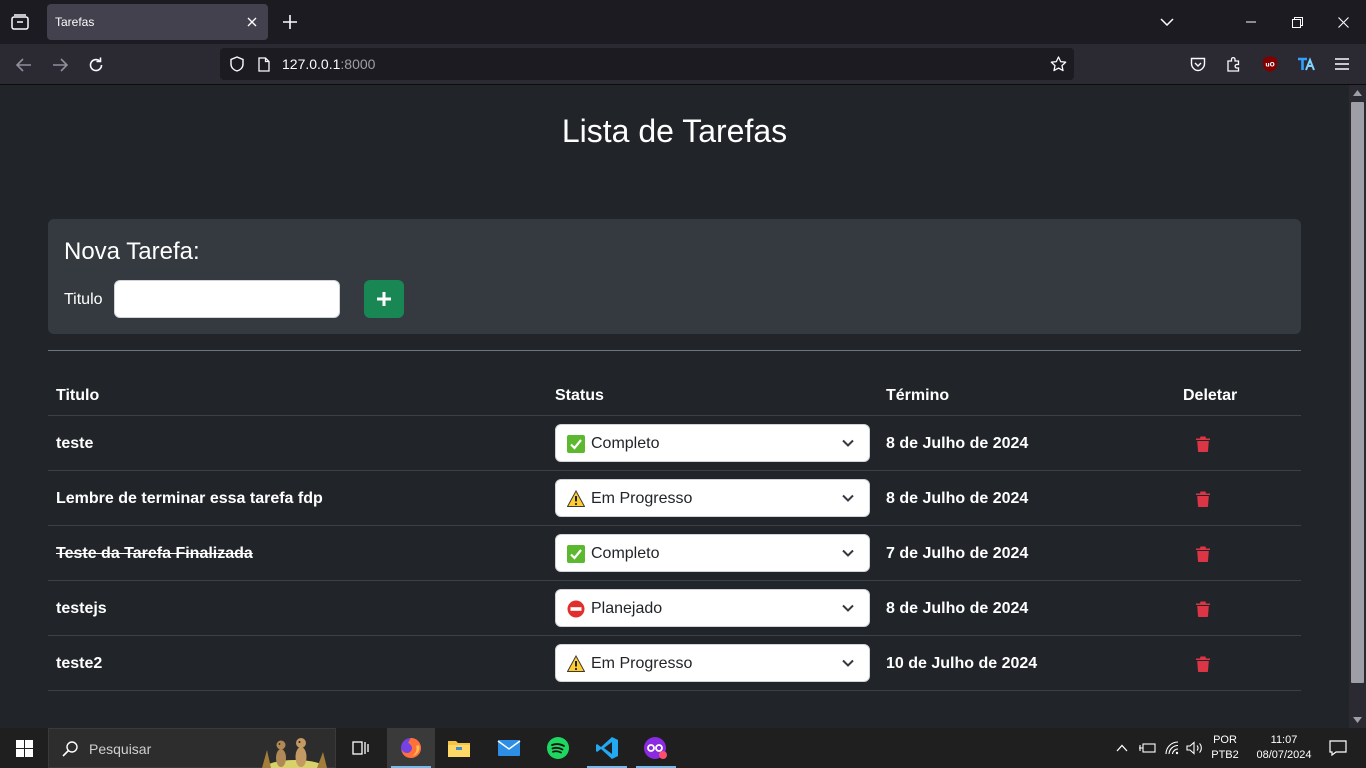 The image size is (1366, 768). I want to click on close-window-icon, so click(1343, 22).